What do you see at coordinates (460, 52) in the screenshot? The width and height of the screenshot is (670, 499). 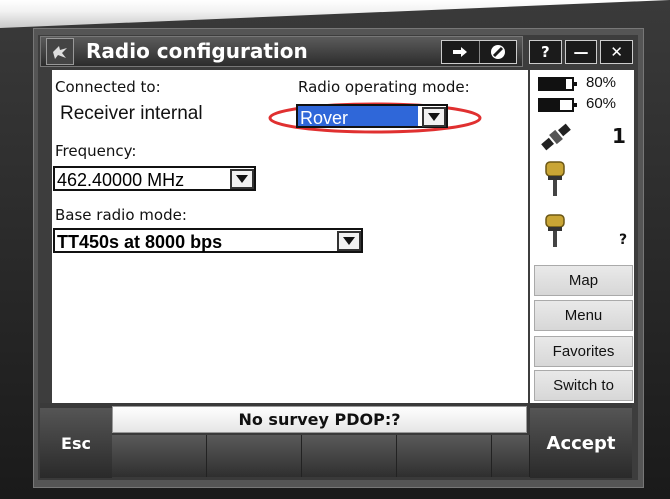 I see `forward-arrow-icon` at bounding box center [460, 52].